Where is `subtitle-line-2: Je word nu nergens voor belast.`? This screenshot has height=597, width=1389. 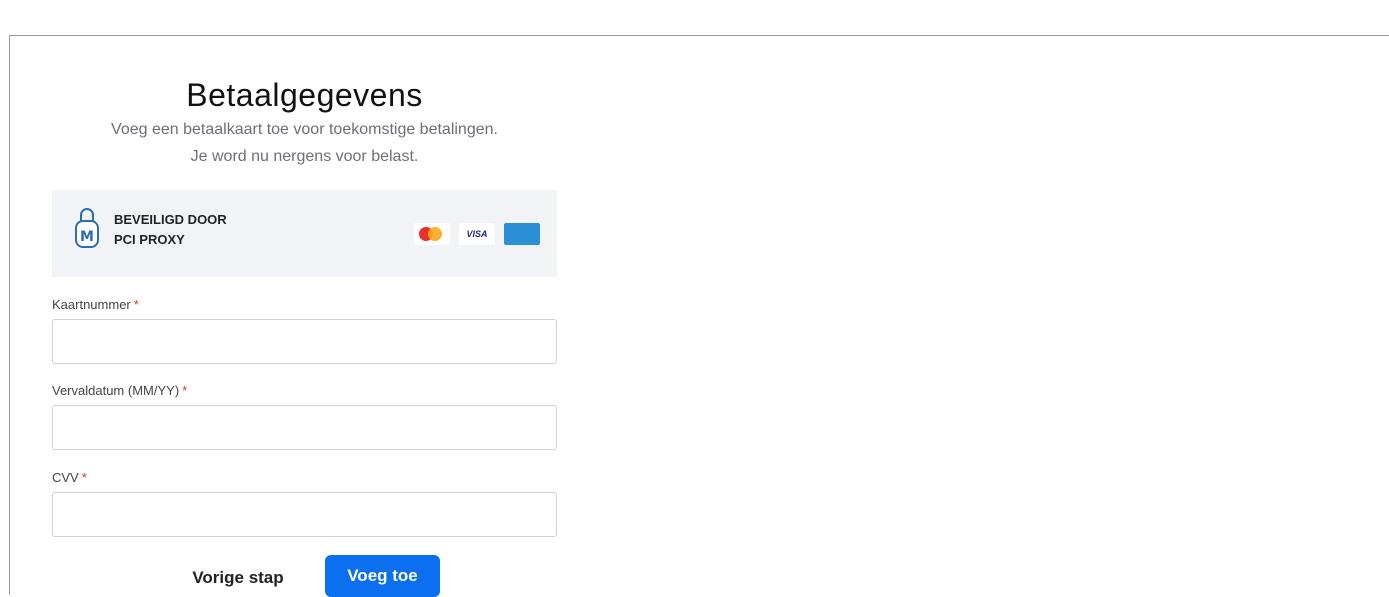 subtitle-line-2: Je word nu nergens voor belast. is located at coordinates (304, 156).